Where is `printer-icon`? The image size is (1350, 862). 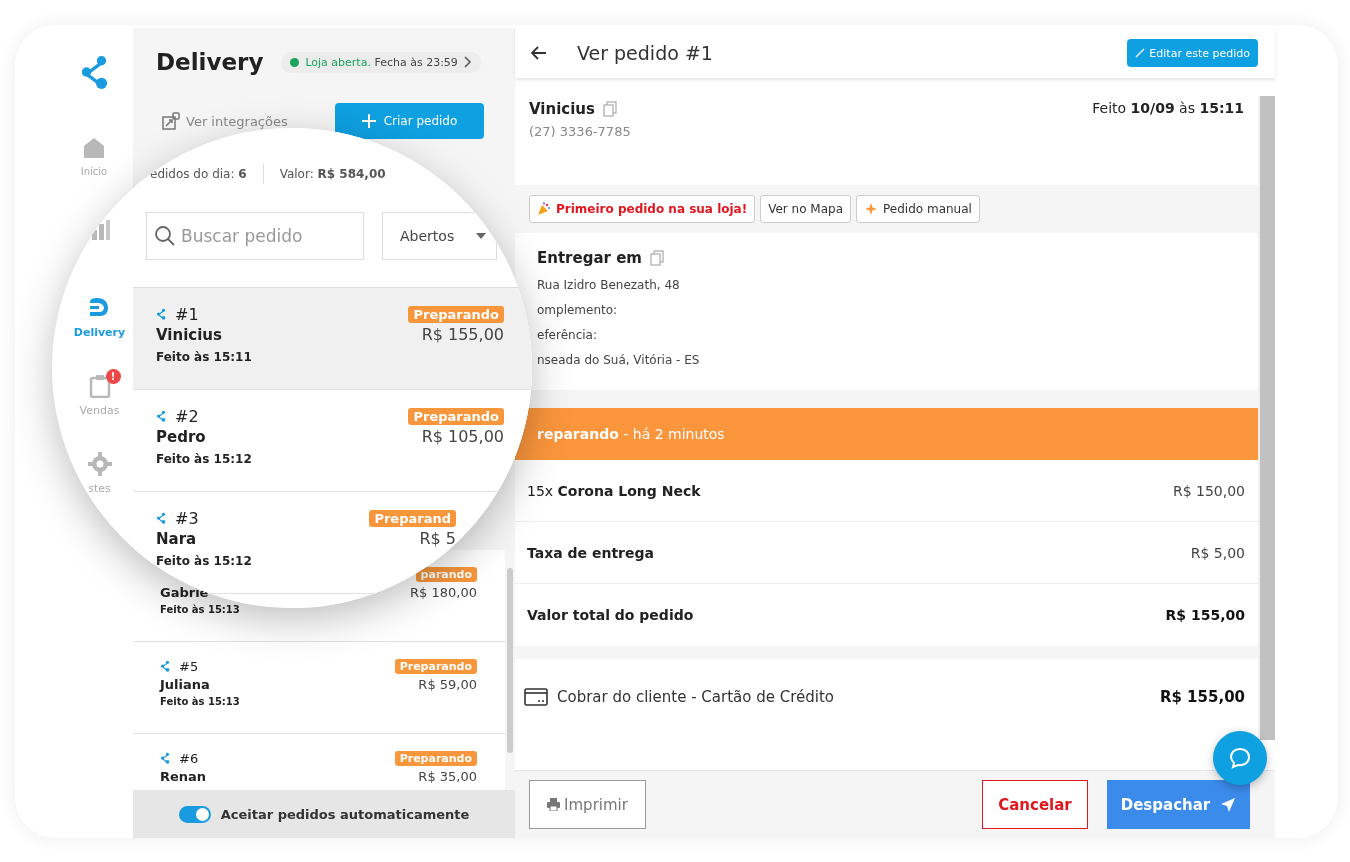
printer-icon is located at coordinates (554, 804).